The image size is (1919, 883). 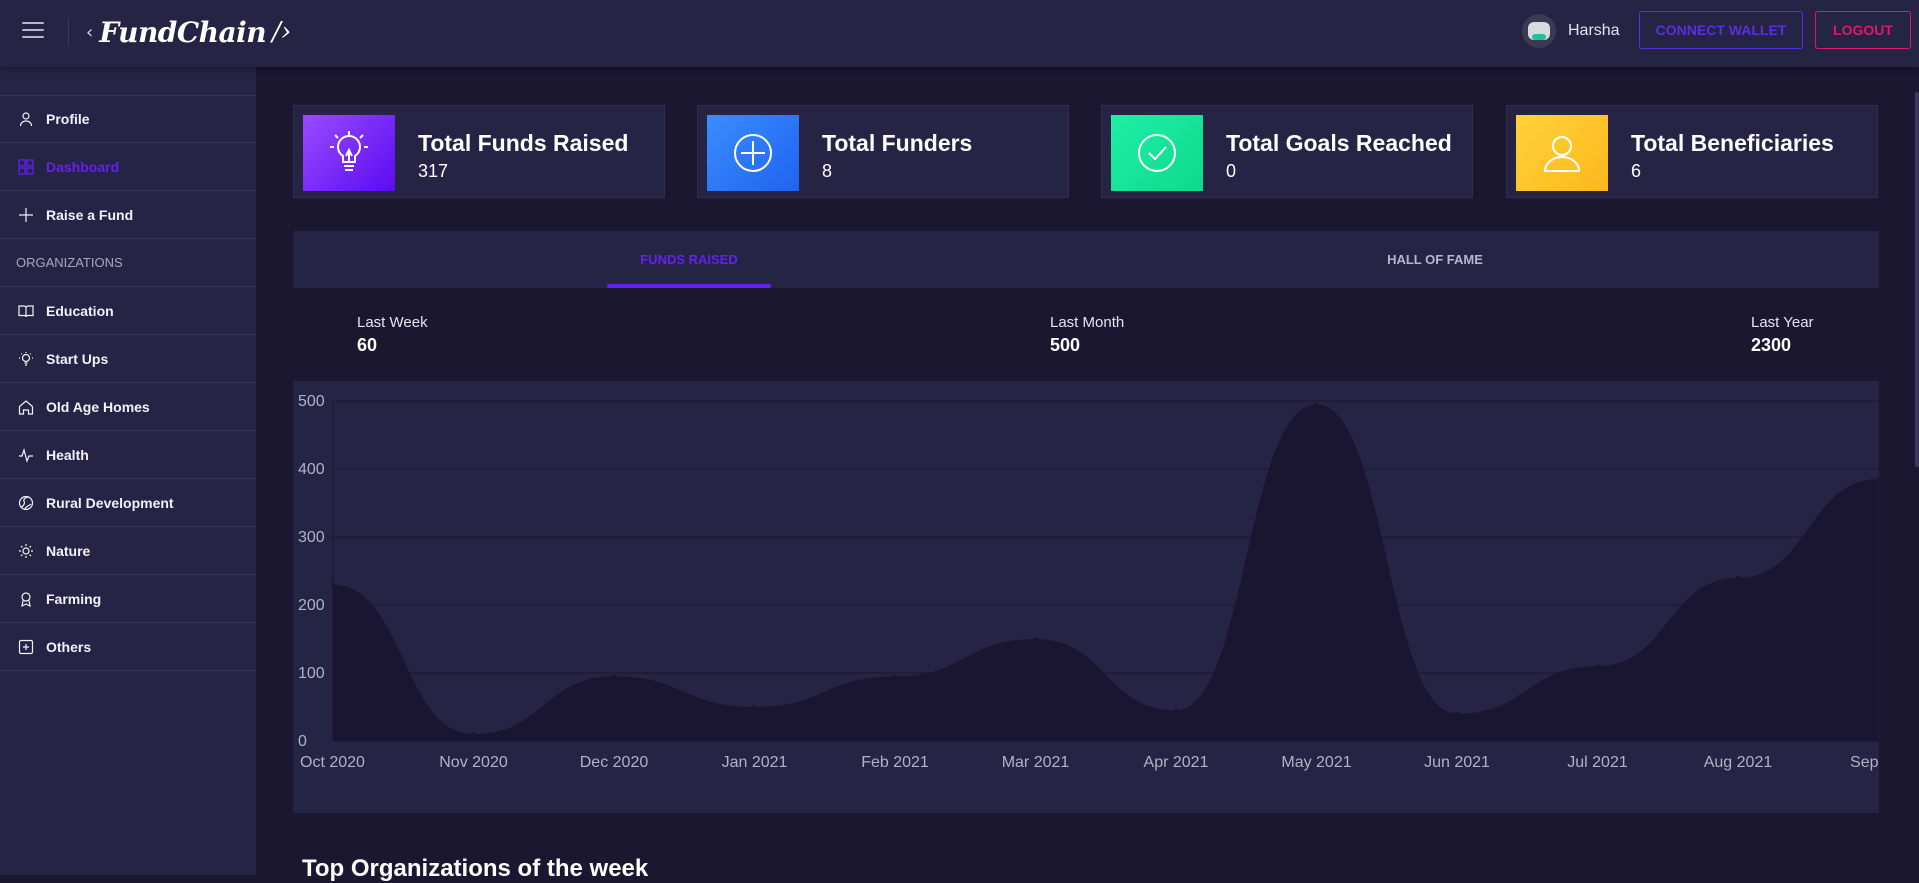 What do you see at coordinates (1721, 30) in the screenshot?
I see `connect-wallet-button: CONNECT WALLET` at bounding box center [1721, 30].